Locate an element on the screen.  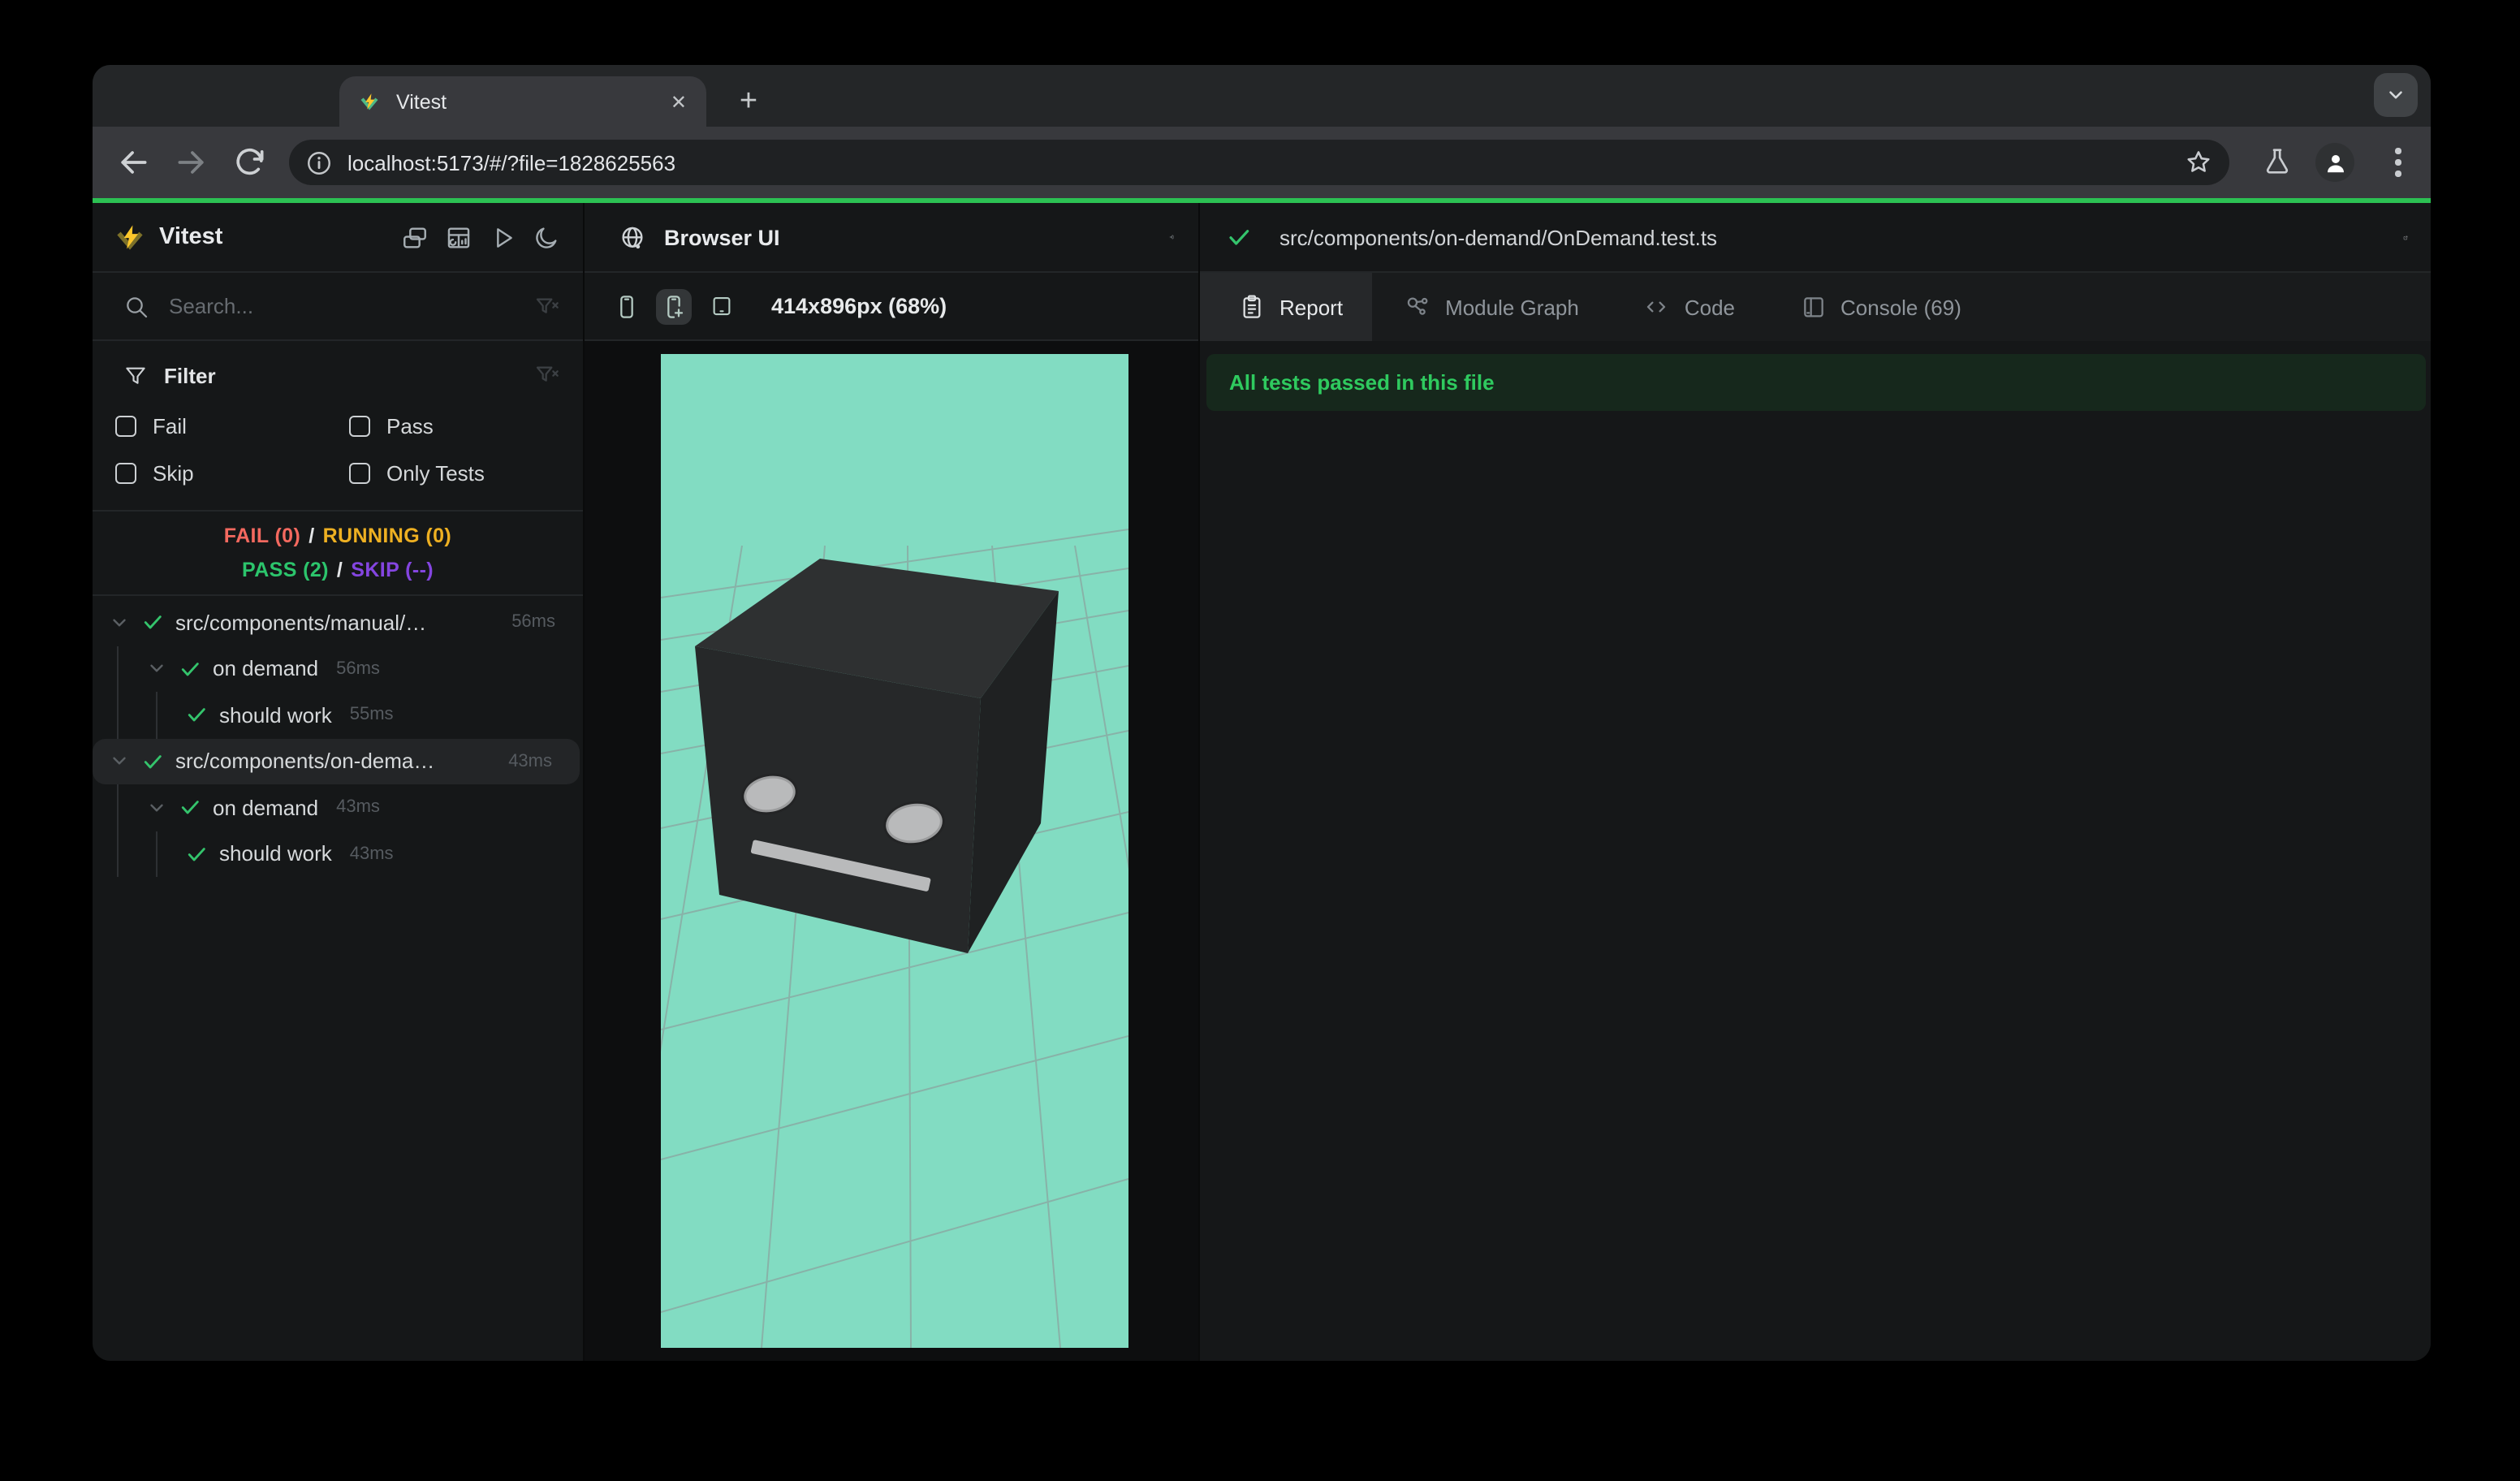
experiments-flask-icon is located at coordinates (2277, 161).